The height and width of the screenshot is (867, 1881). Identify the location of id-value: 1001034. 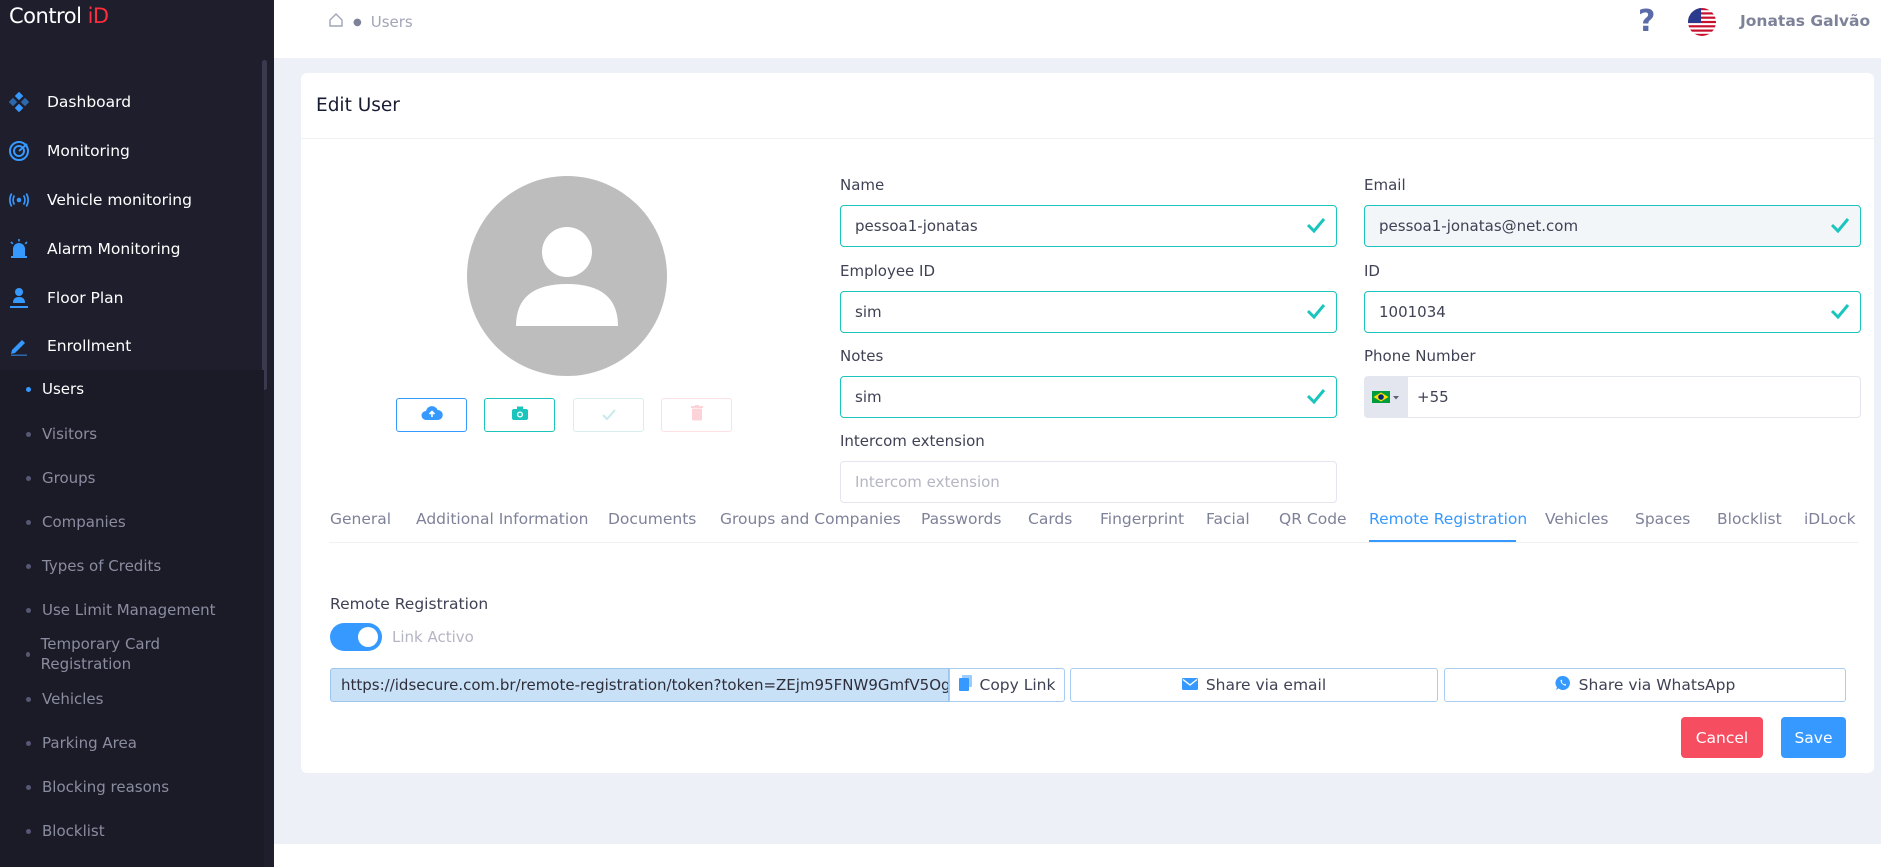
(1412, 312).